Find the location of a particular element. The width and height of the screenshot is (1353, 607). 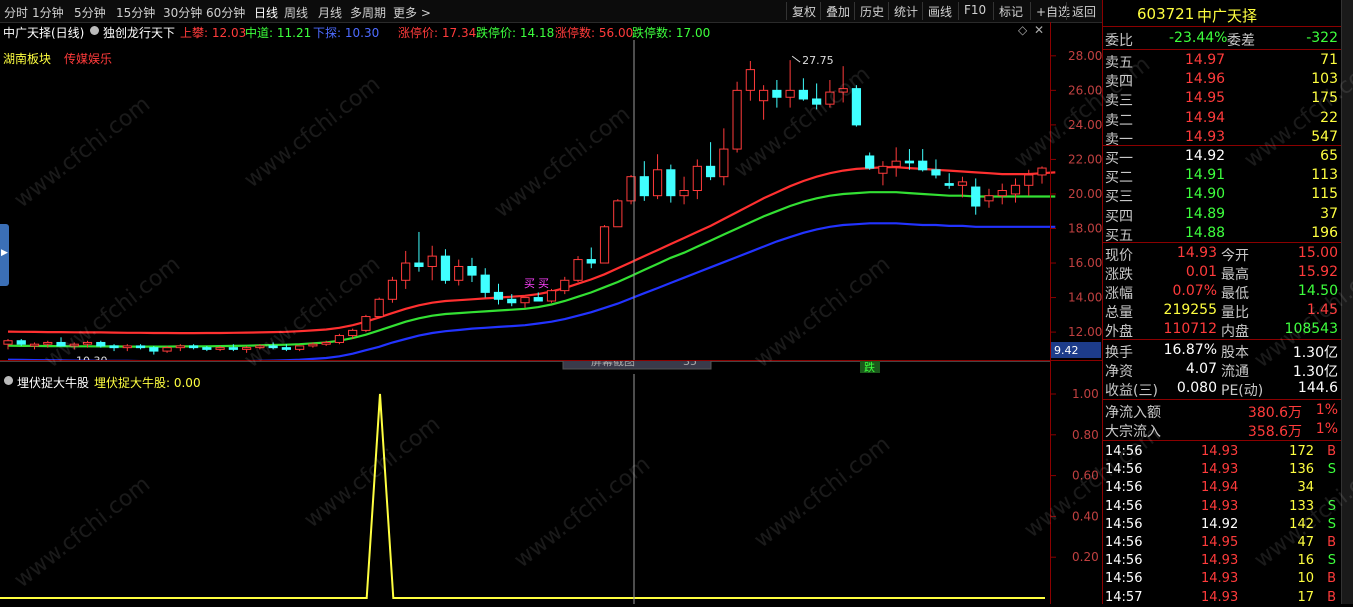

tick-row: 14:56 14.93 136 S is located at coordinates (1222, 470).